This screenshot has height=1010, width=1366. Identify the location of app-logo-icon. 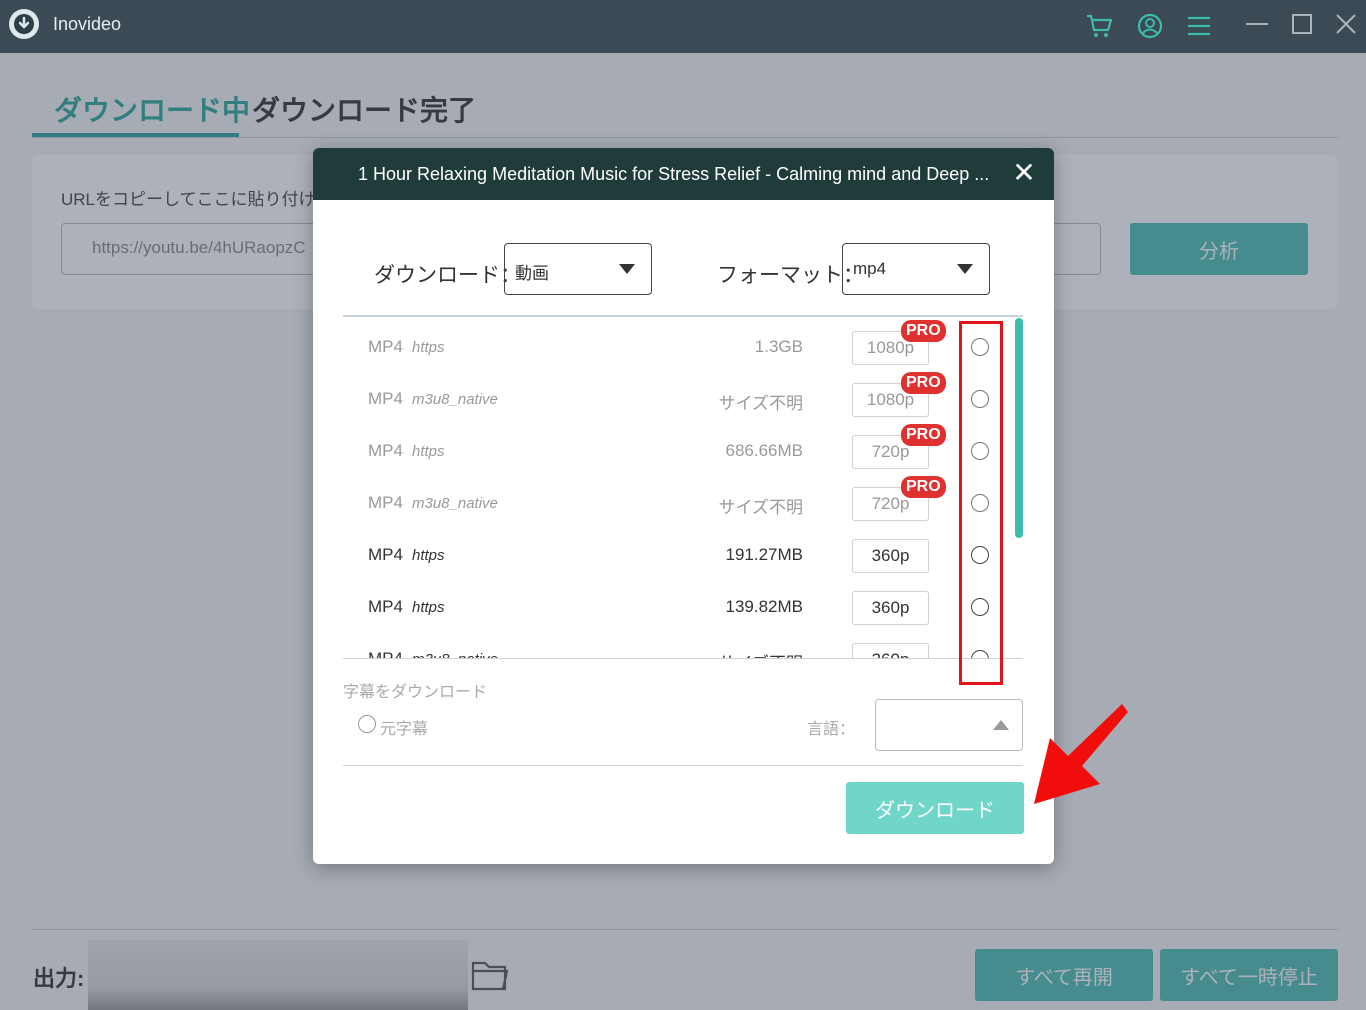
(24, 24).